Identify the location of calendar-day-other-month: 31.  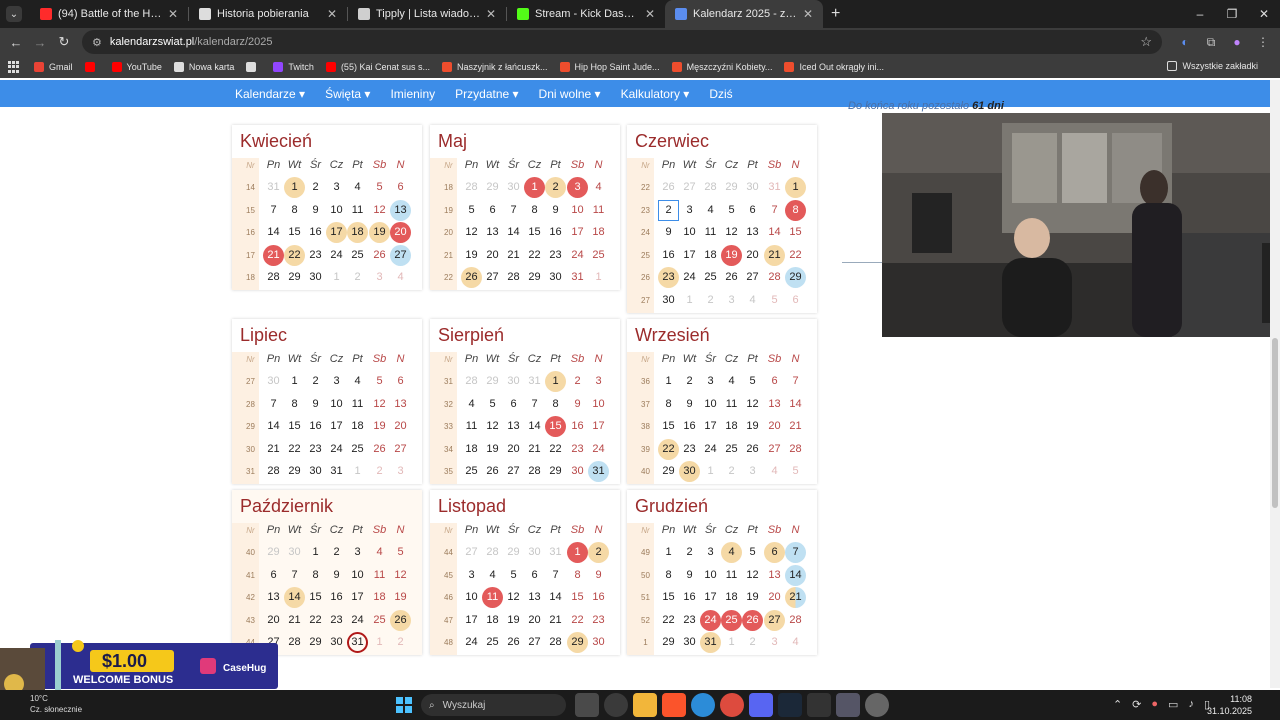
(273, 187).